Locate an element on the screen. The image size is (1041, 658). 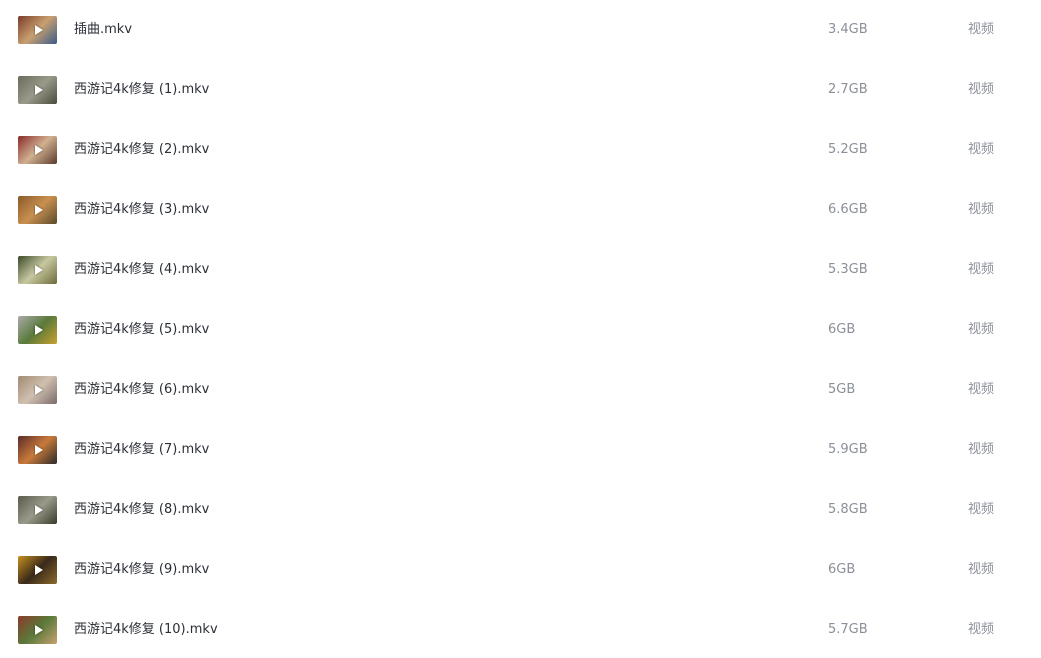
file-size: 3.4GB is located at coordinates (848, 29).